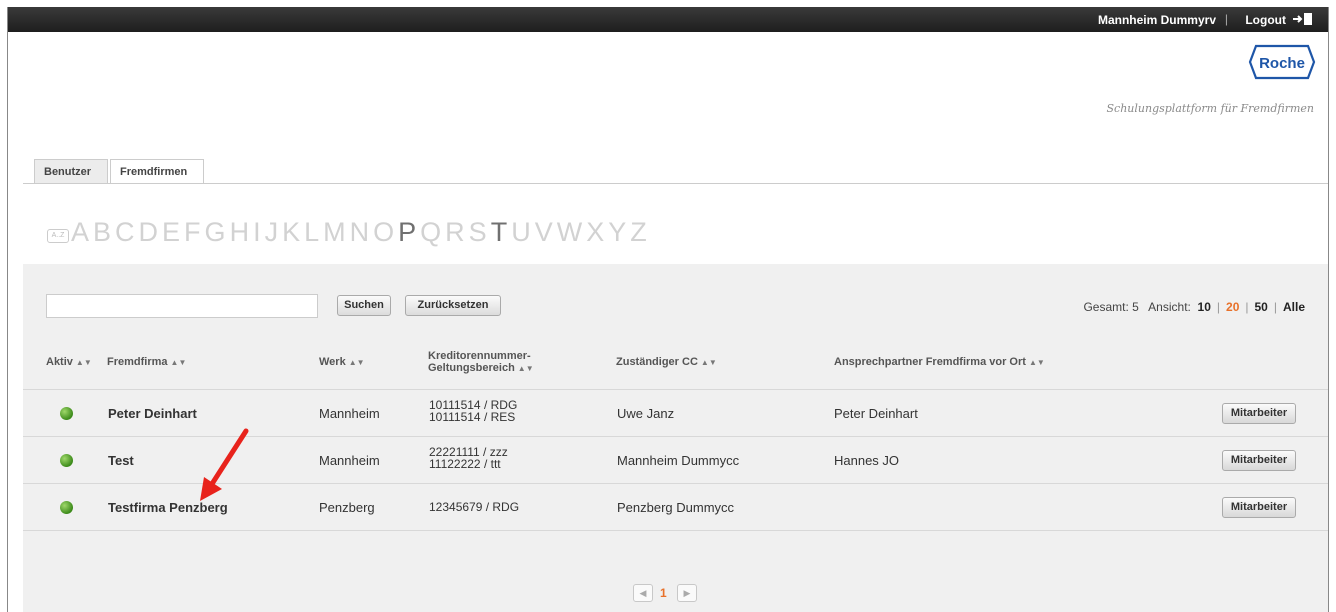  I want to click on platform-tagline: Schulungsplattform für Fremdfirmen, so click(1210, 108).